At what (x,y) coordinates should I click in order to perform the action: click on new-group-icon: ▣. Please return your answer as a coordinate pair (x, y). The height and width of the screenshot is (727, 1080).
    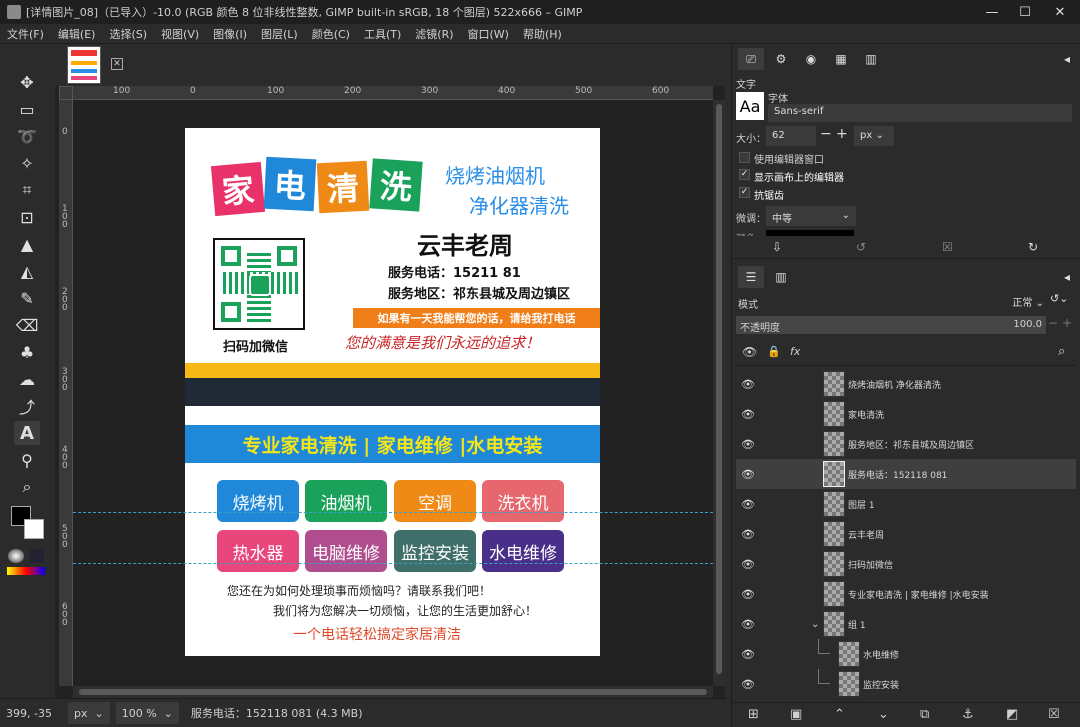
    Looking at the image, I should click on (796, 714).